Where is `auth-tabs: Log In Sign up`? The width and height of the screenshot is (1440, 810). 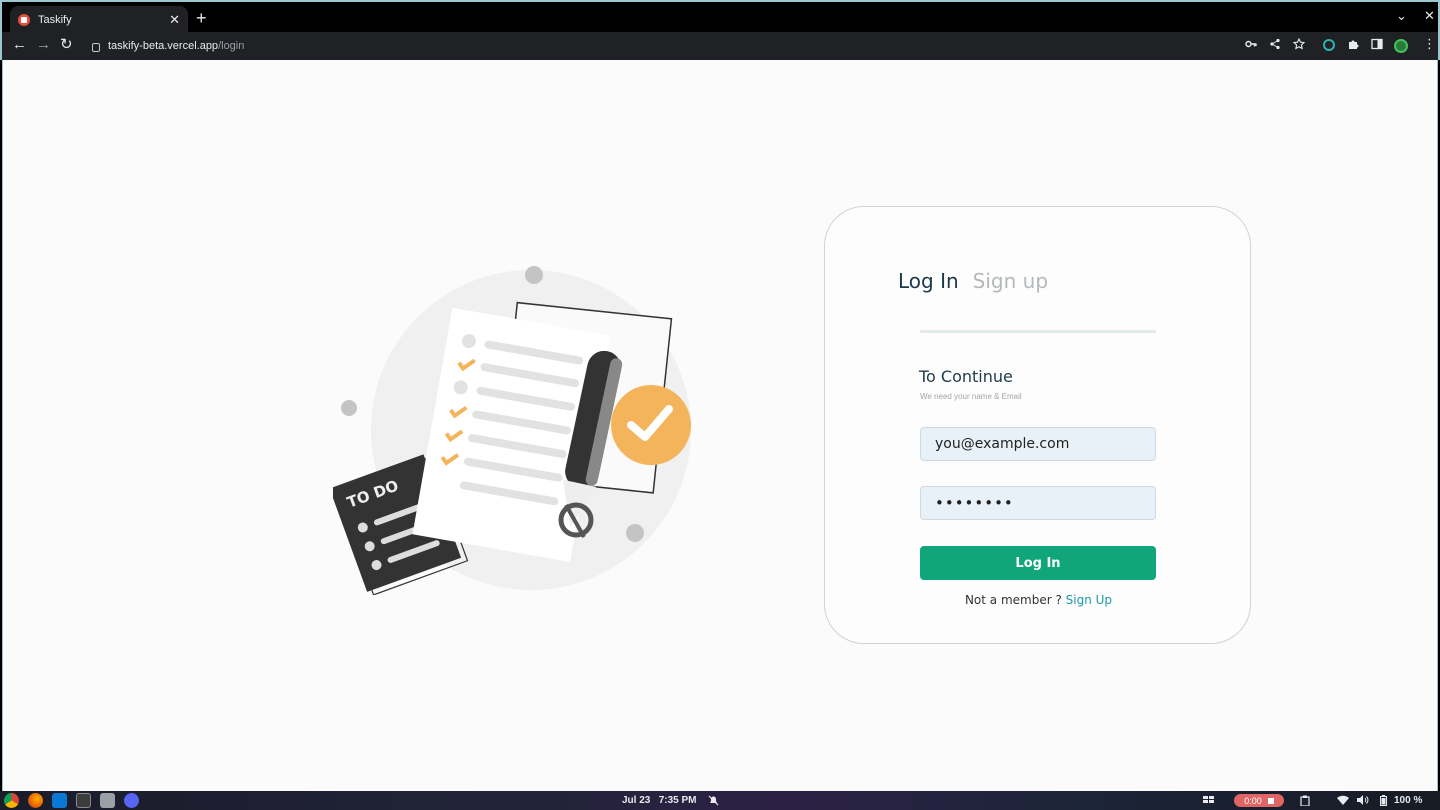 auth-tabs: Log In Sign up is located at coordinates (973, 281).